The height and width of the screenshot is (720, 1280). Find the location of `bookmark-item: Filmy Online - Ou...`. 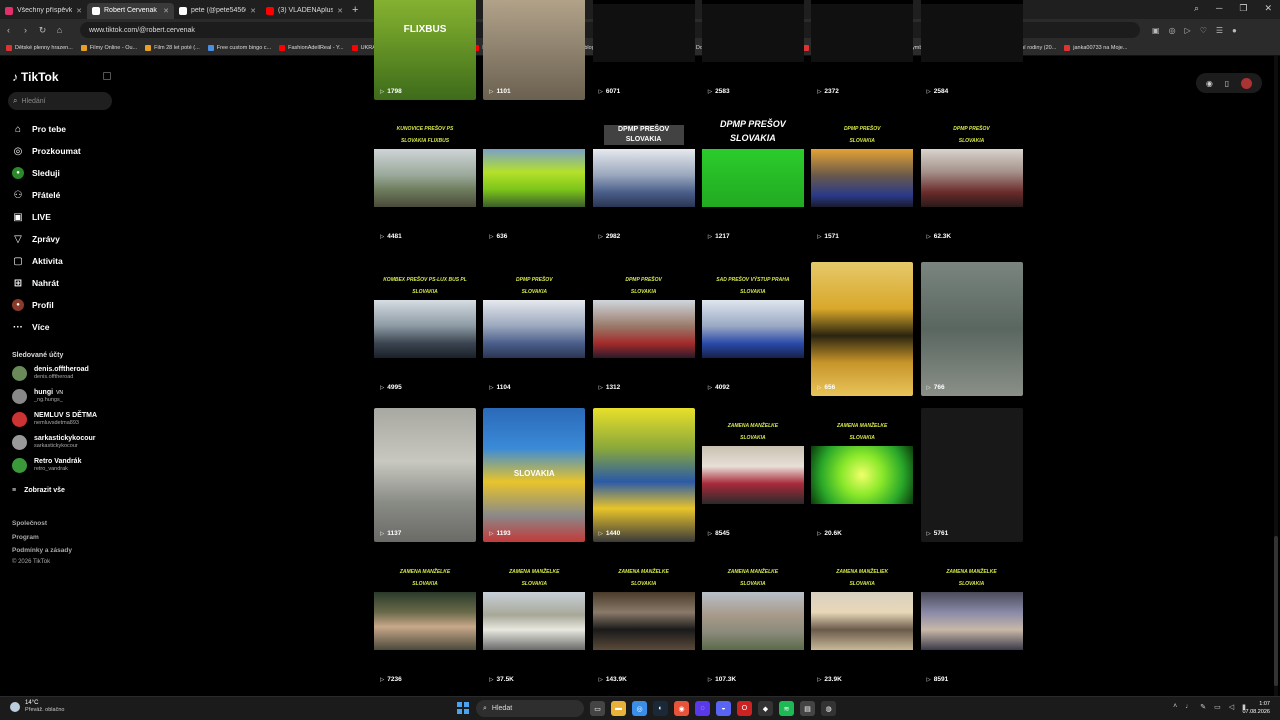

bookmark-item: Filmy Online - Ou... is located at coordinates (108, 48).